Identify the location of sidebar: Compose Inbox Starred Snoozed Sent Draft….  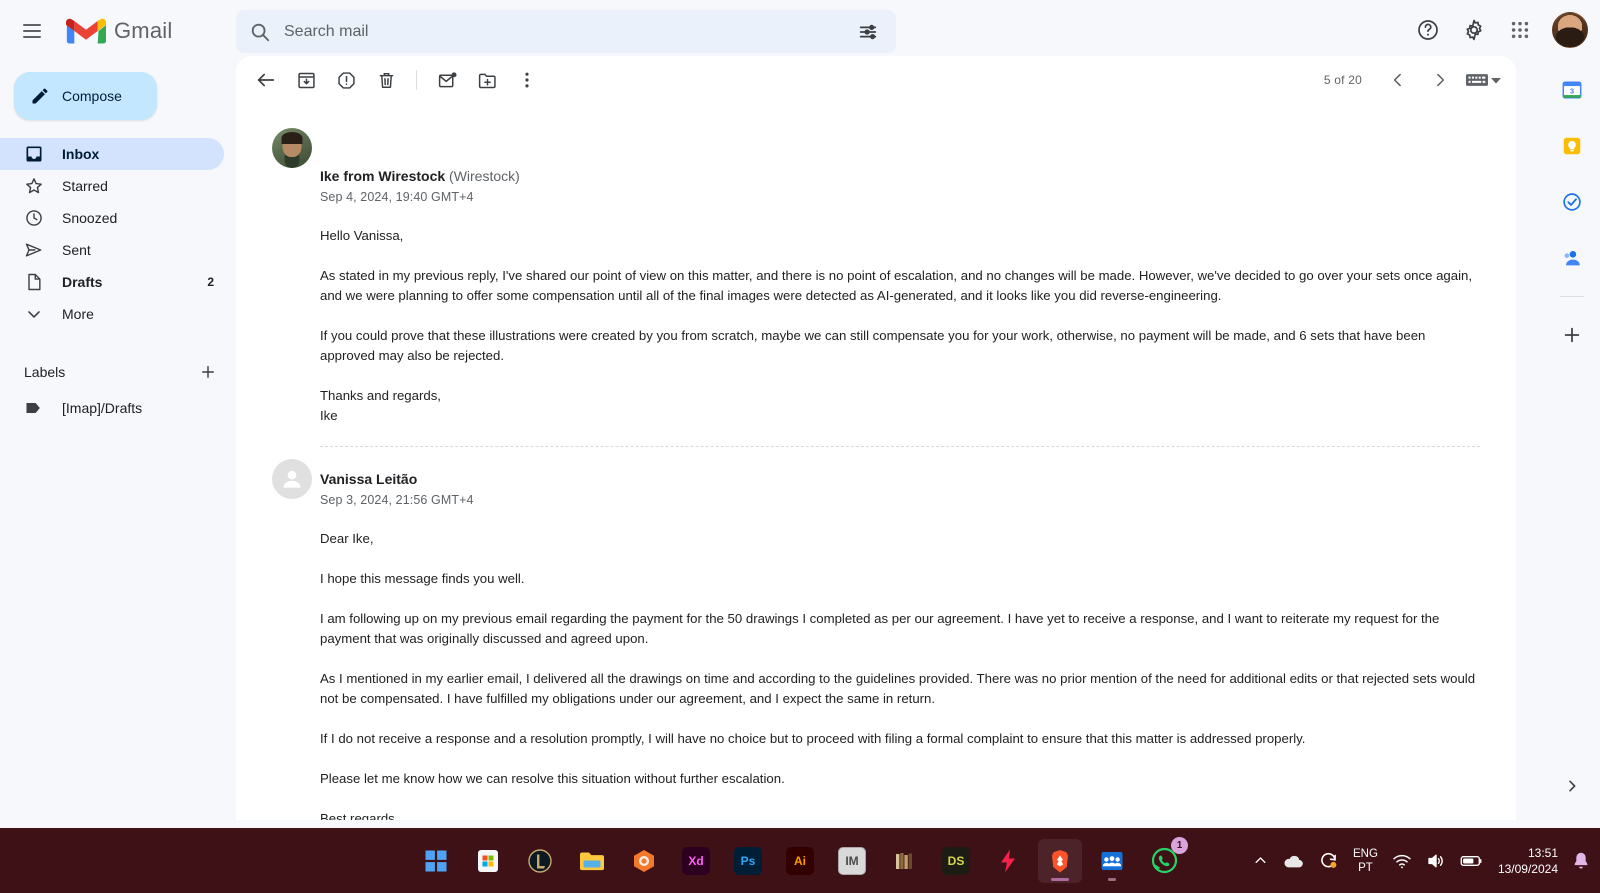
(118, 445).